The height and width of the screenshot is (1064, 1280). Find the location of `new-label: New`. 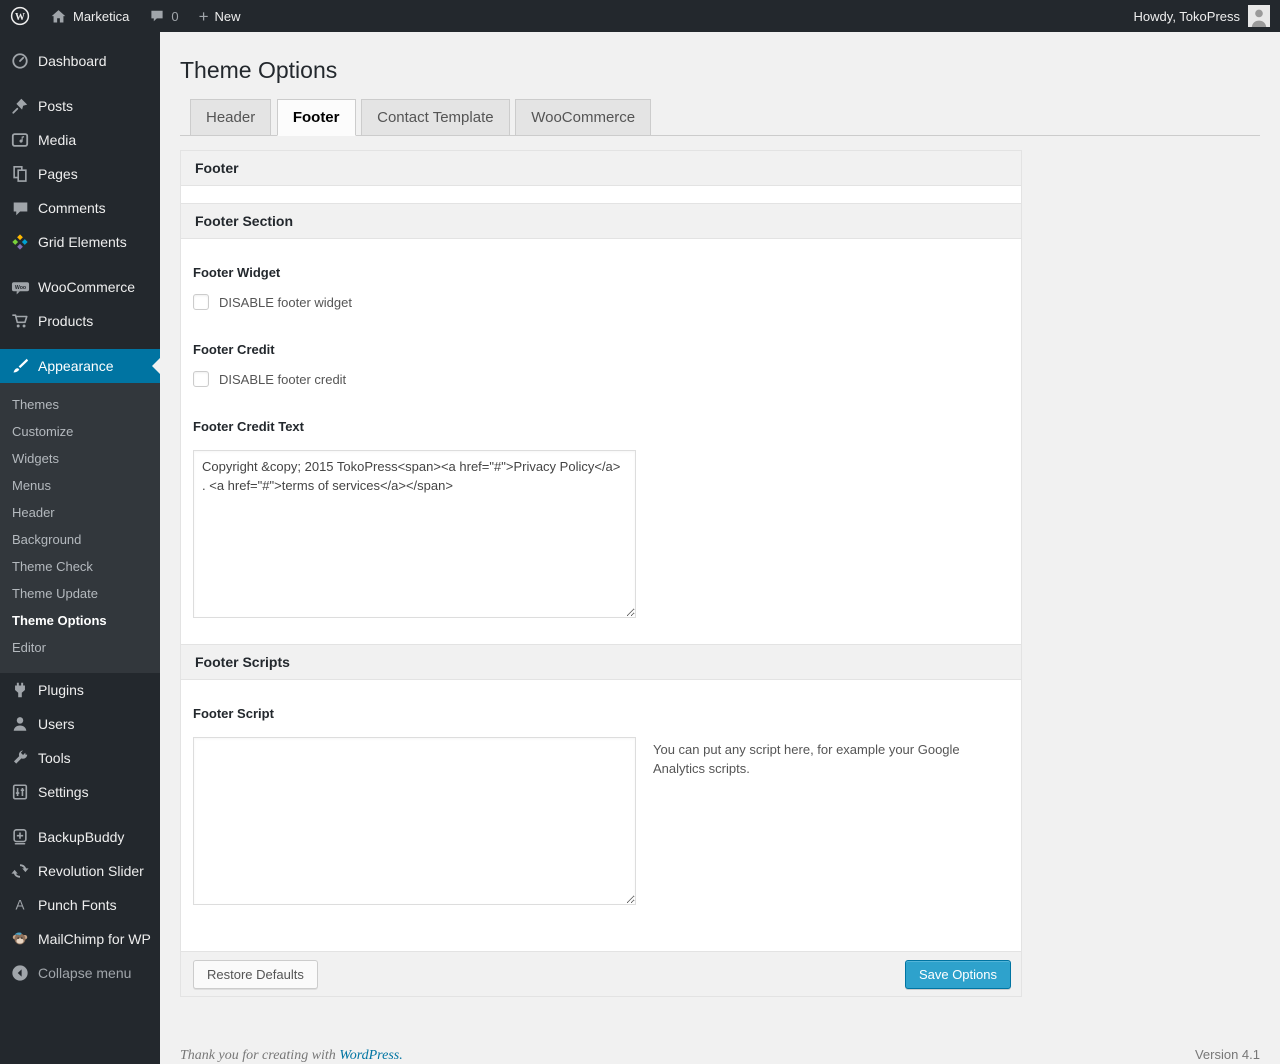

new-label: New is located at coordinates (227, 16).